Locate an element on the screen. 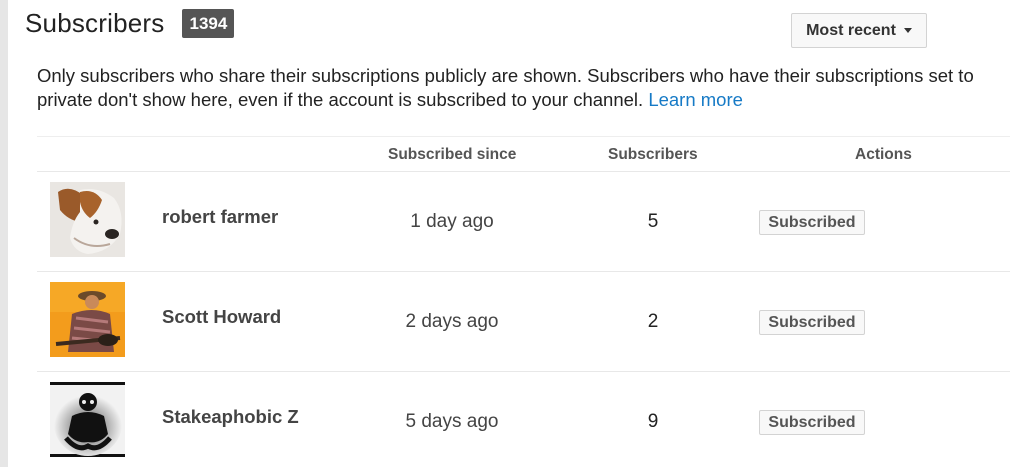 This screenshot has width=1010, height=467. subscriber-name: Scott Howard is located at coordinates (221, 317).